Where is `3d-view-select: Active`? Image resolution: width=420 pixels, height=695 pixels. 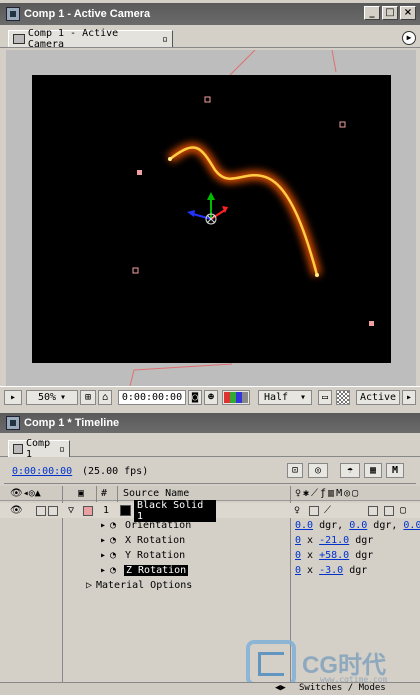 3d-view-select: Active is located at coordinates (378, 397).